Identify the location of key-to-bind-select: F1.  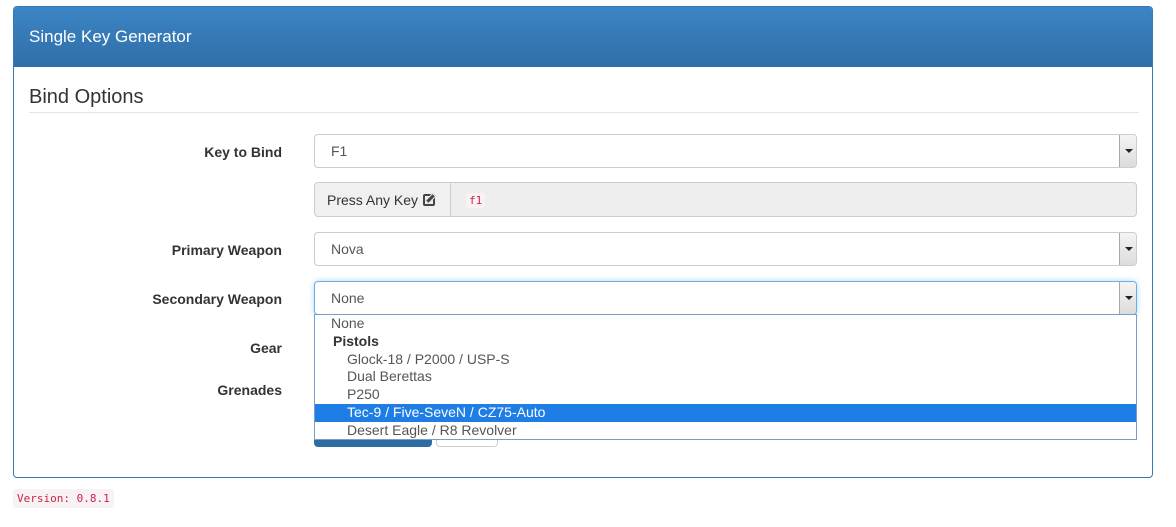
(725, 151).